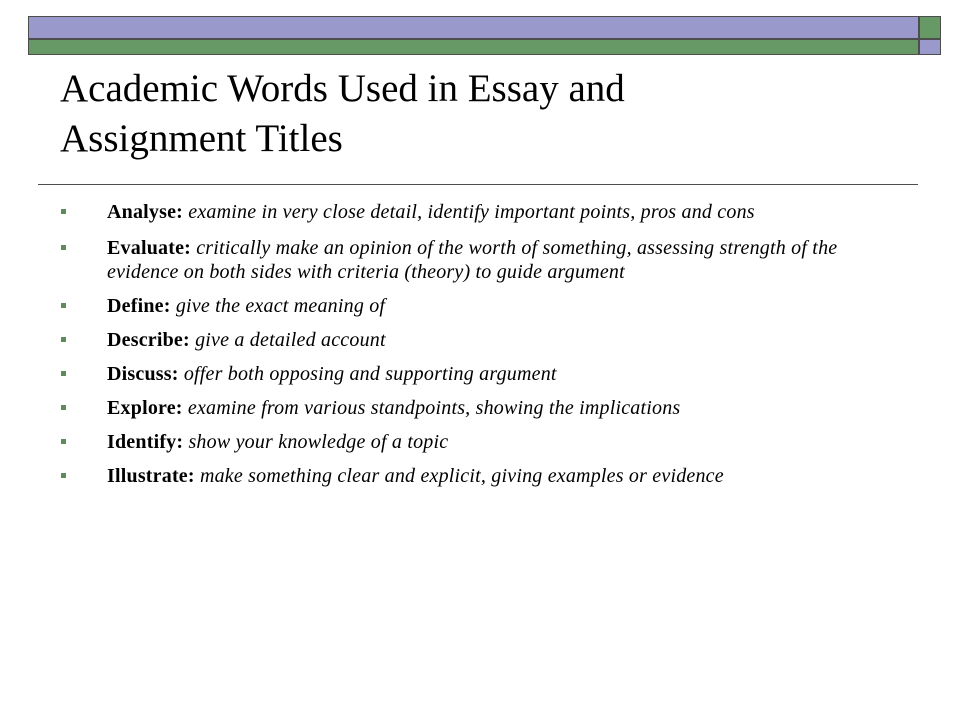  What do you see at coordinates (478, 184) in the screenshot?
I see `title-divider` at bounding box center [478, 184].